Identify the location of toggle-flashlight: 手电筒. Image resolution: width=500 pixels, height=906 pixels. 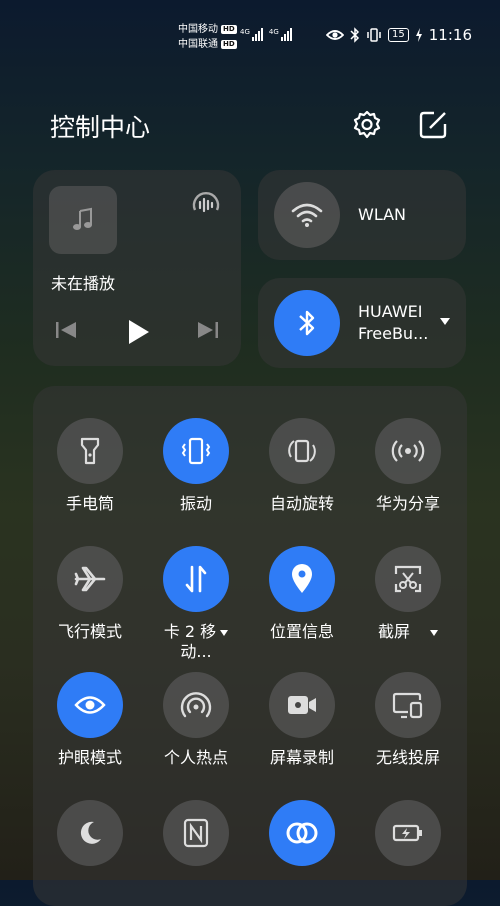
(90, 466).